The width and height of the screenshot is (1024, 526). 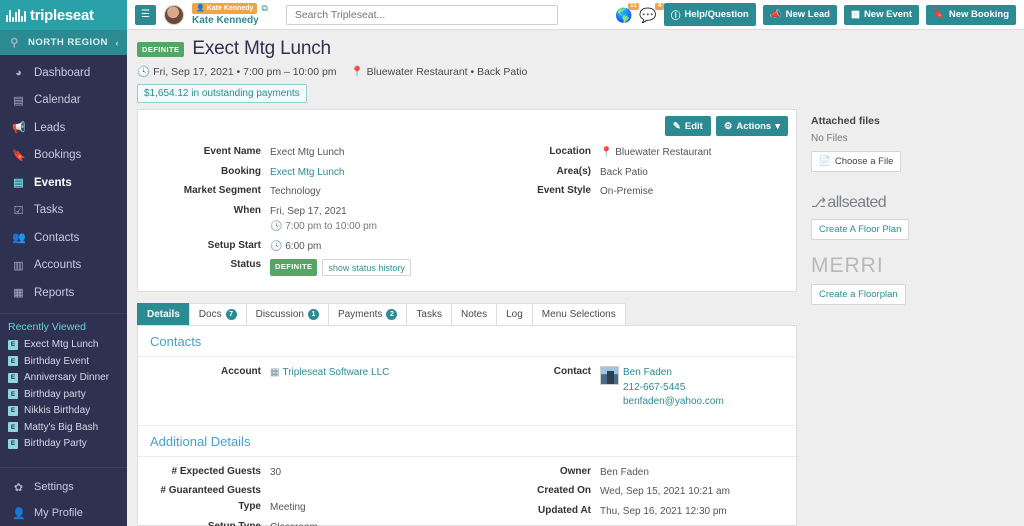 I want to click on tab-badge: 1, so click(x=313, y=314).